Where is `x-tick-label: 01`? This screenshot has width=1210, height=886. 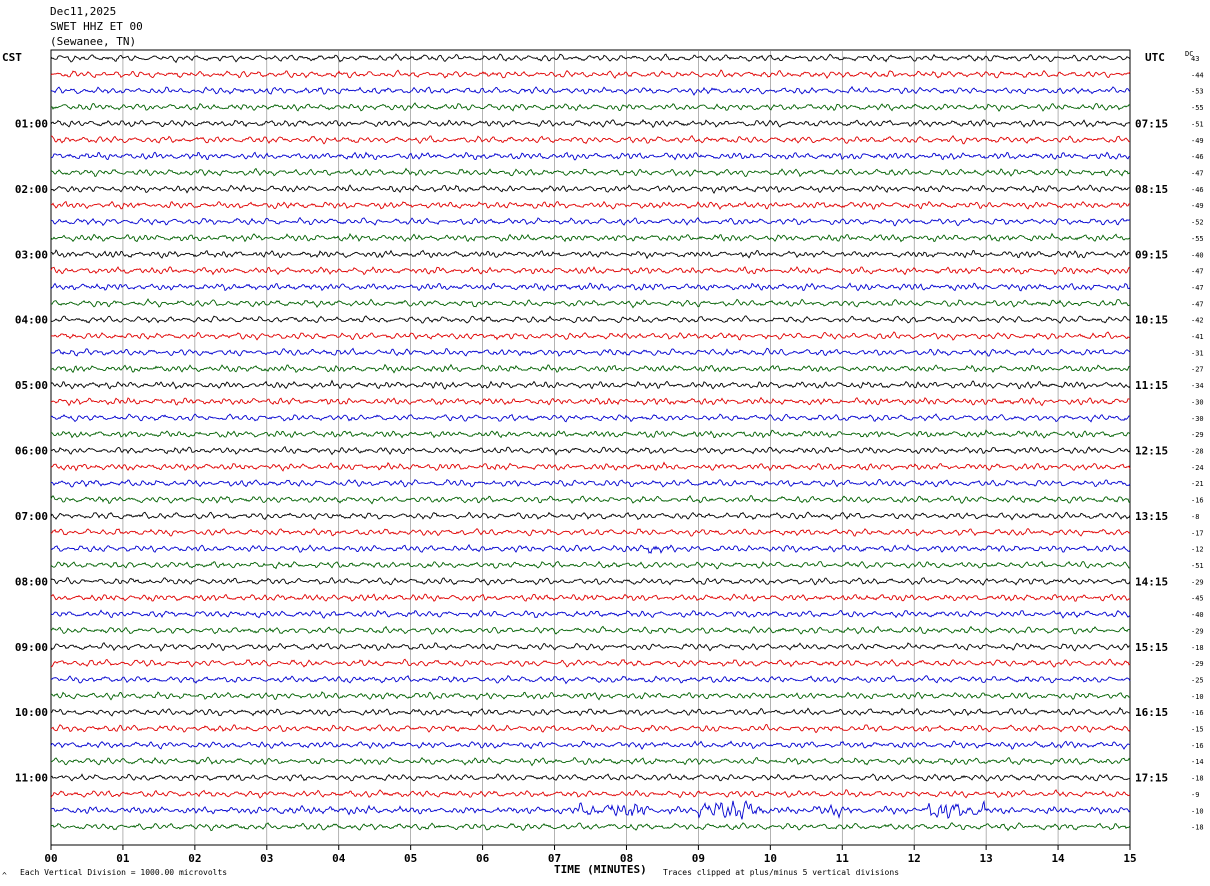
x-tick-label: 01 is located at coordinates (123, 858).